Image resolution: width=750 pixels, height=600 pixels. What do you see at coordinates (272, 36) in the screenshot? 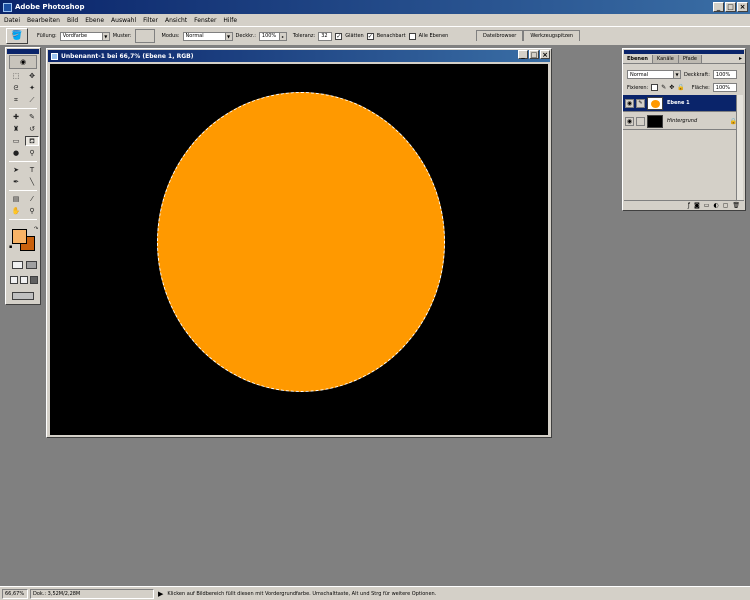
I see `opacity-field: 100% ▸` at bounding box center [272, 36].